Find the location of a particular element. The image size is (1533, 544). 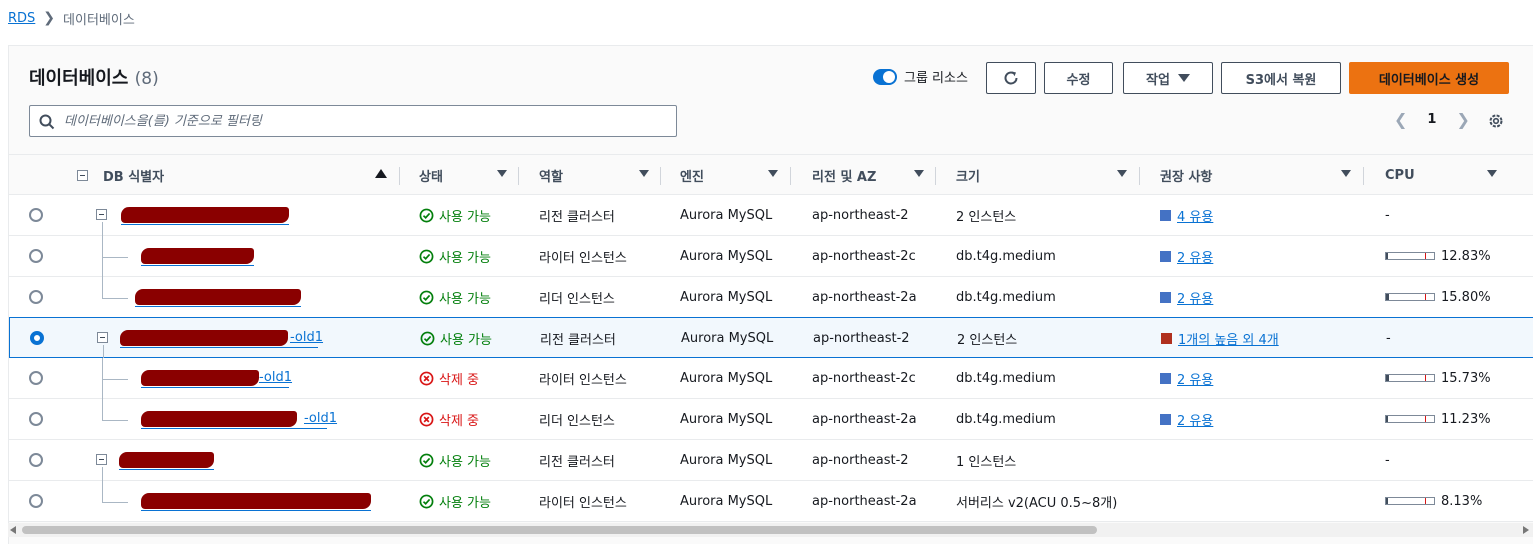

column-header-role: 역할 is located at coordinates (600, 175).